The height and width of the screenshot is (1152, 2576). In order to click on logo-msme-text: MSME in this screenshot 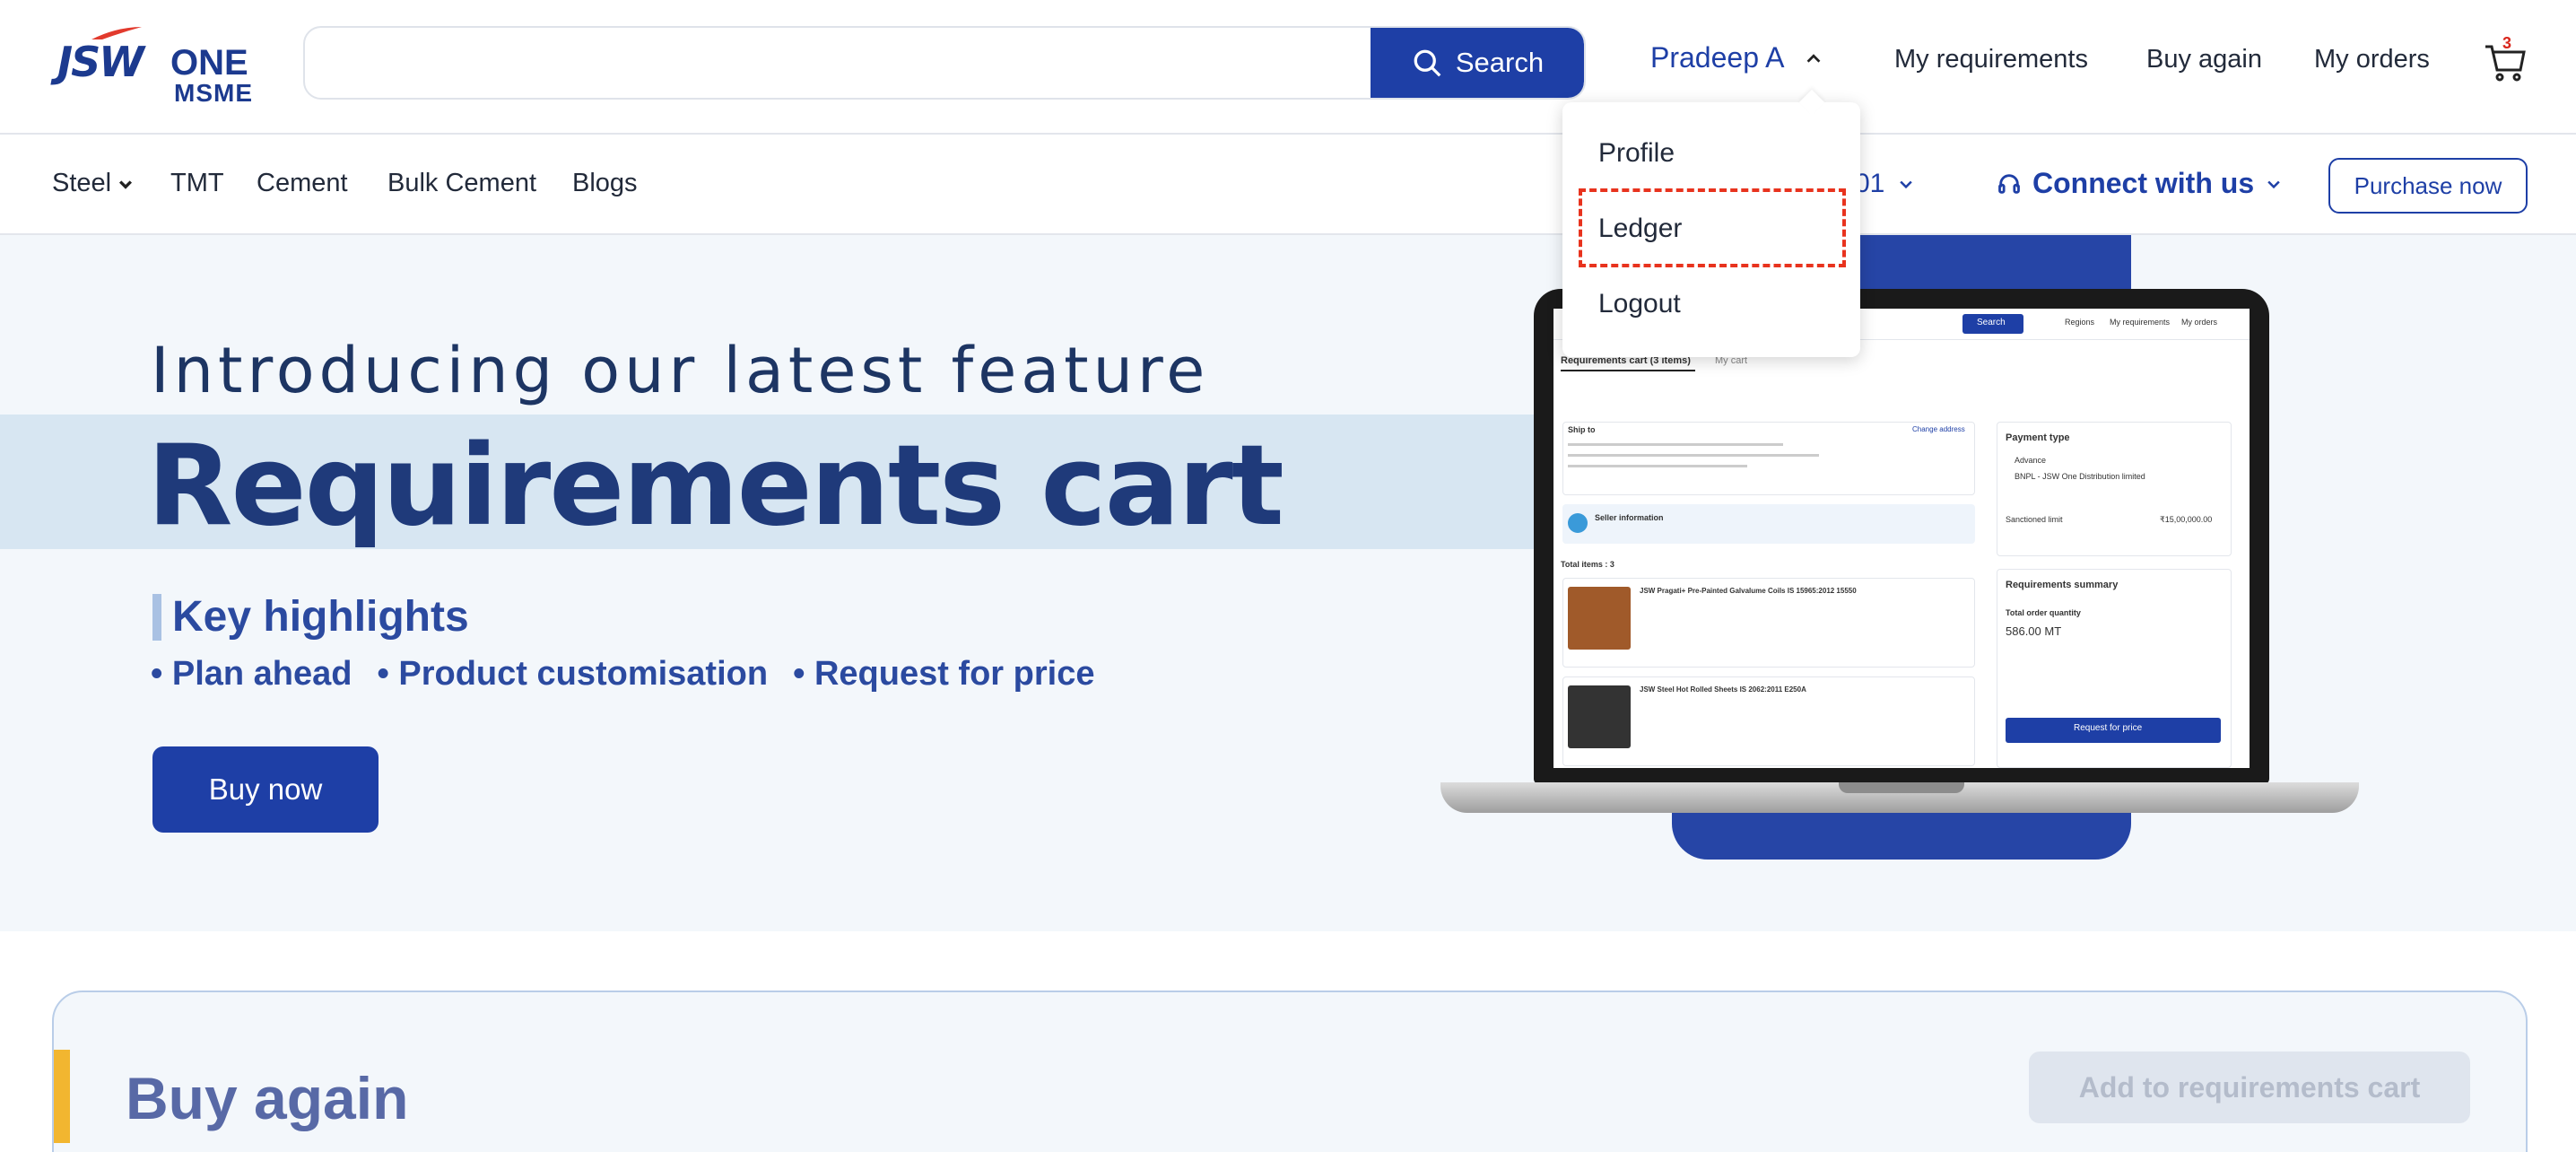, I will do `click(213, 93)`.